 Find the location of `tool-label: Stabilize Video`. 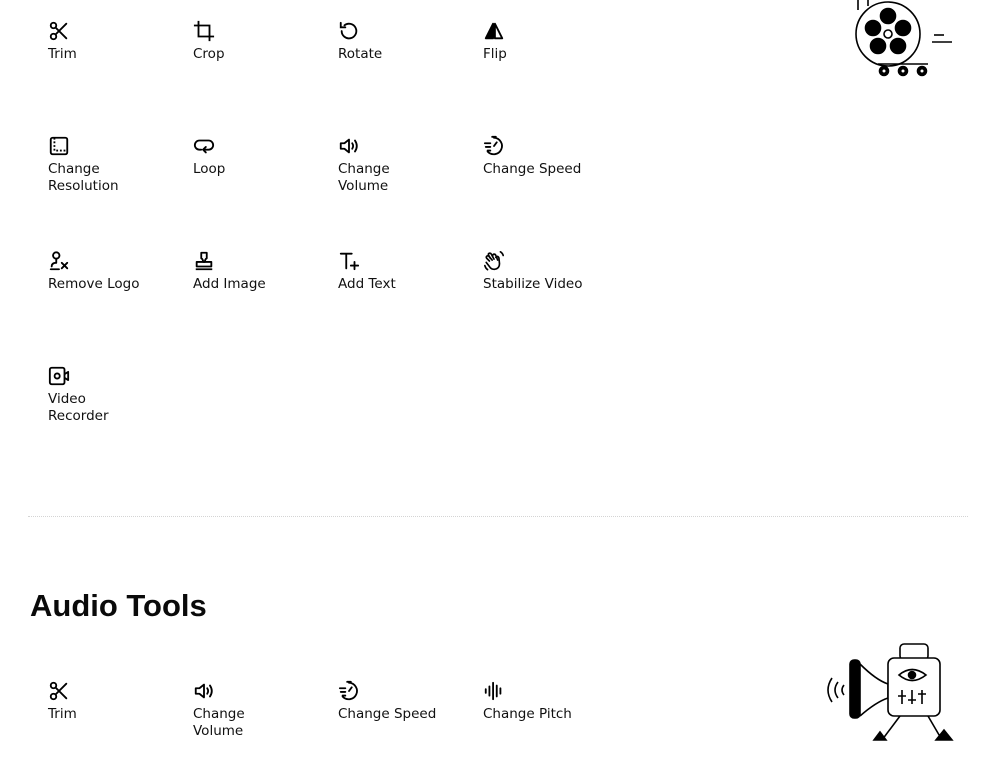

tool-label: Stabilize Video is located at coordinates (533, 284).